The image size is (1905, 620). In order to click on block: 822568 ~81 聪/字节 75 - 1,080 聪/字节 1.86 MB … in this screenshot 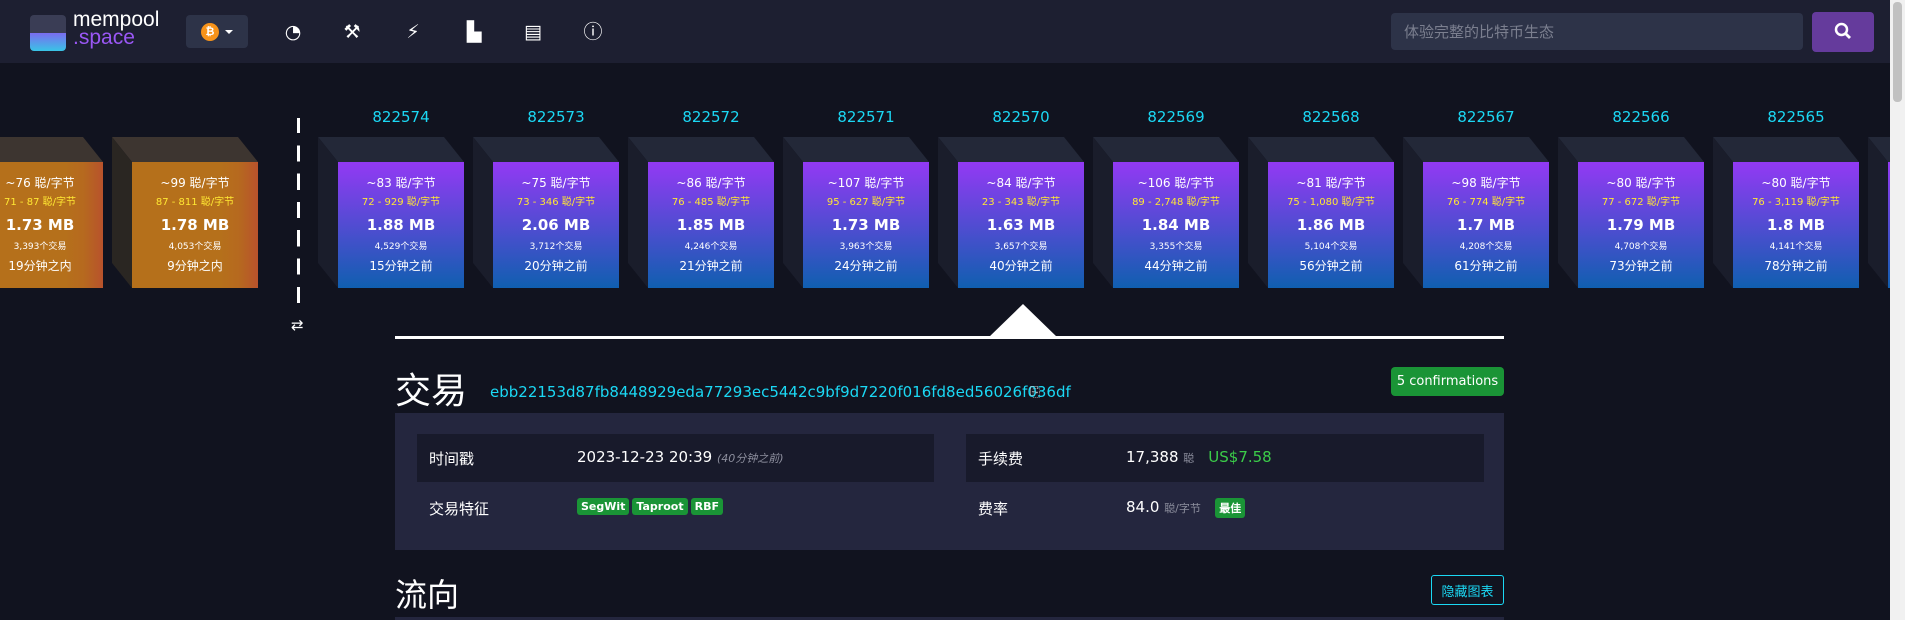, I will do `click(1321, 198)`.